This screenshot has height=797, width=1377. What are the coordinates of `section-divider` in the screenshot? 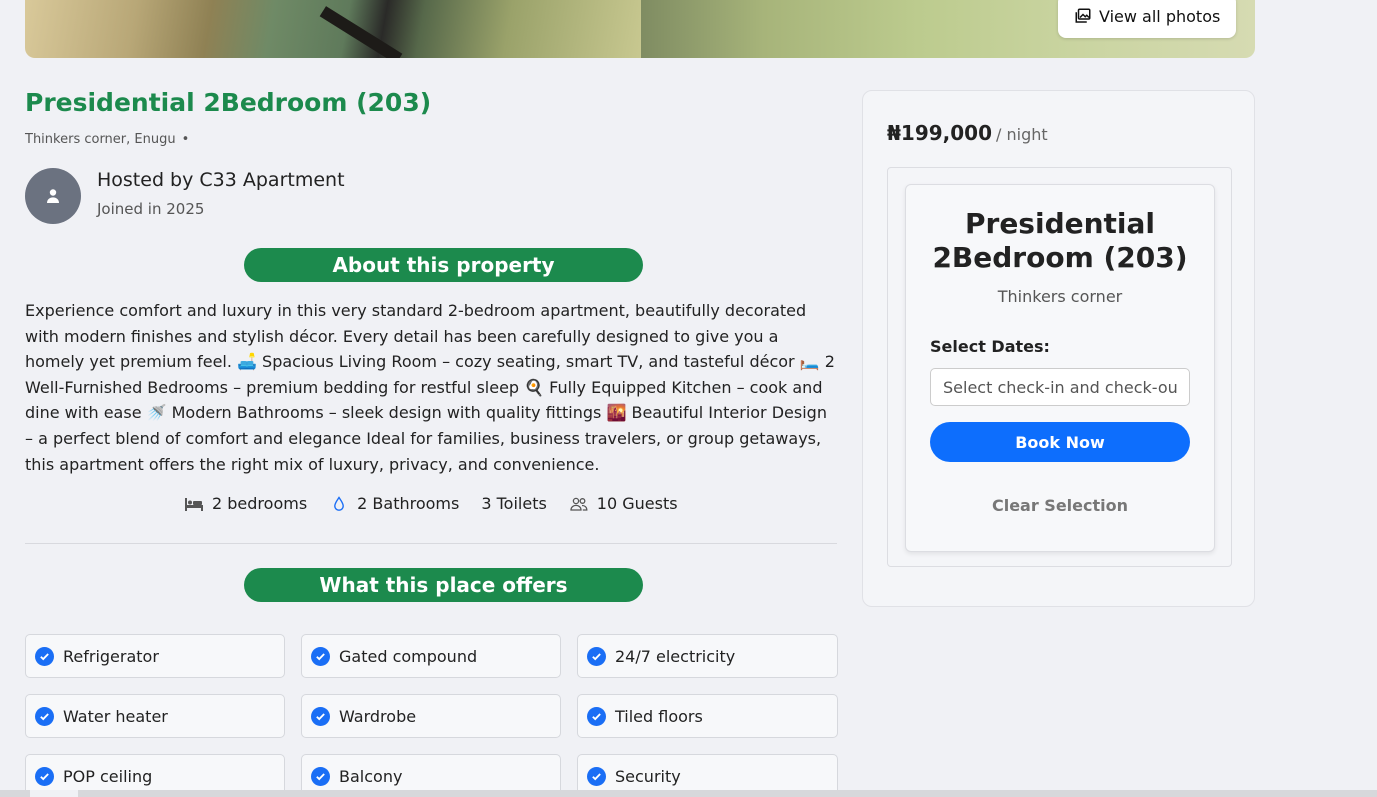 It's located at (431, 543).